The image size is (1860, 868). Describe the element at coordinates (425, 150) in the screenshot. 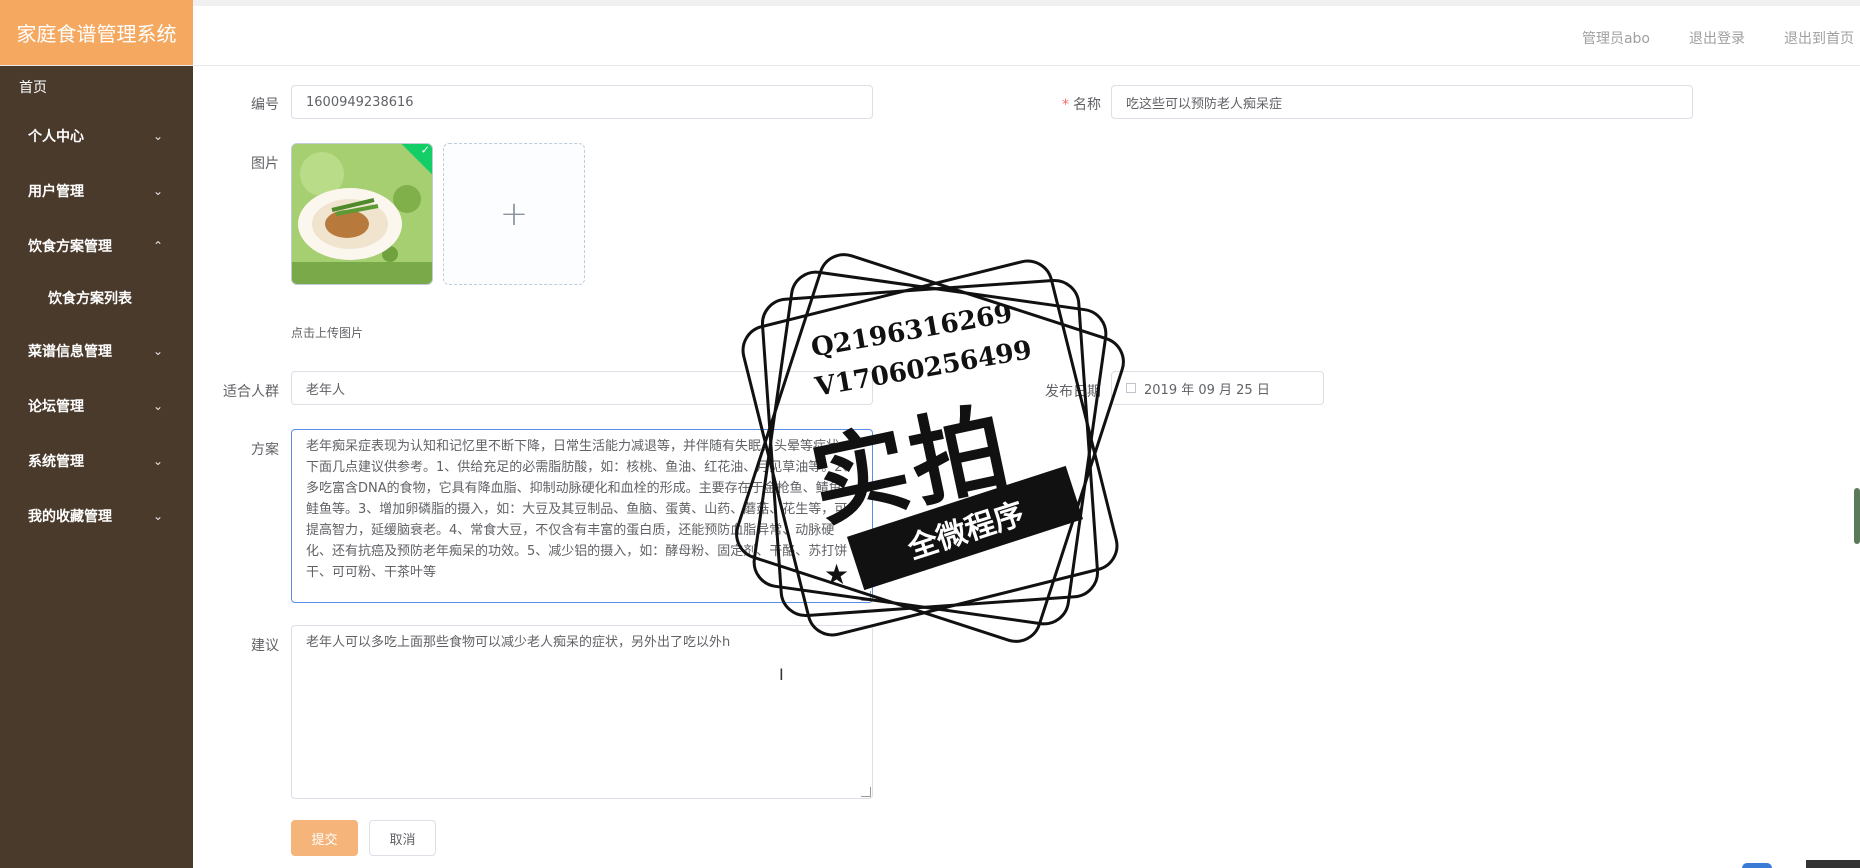

I see `check-icon: ✓` at that location.